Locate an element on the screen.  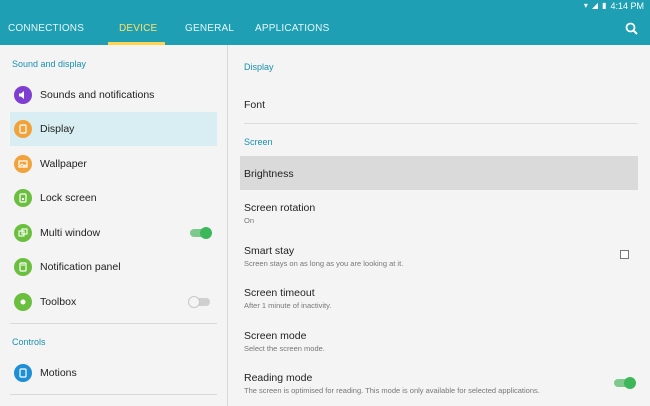
section-header-controls: Controls is located at coordinates (29, 342).